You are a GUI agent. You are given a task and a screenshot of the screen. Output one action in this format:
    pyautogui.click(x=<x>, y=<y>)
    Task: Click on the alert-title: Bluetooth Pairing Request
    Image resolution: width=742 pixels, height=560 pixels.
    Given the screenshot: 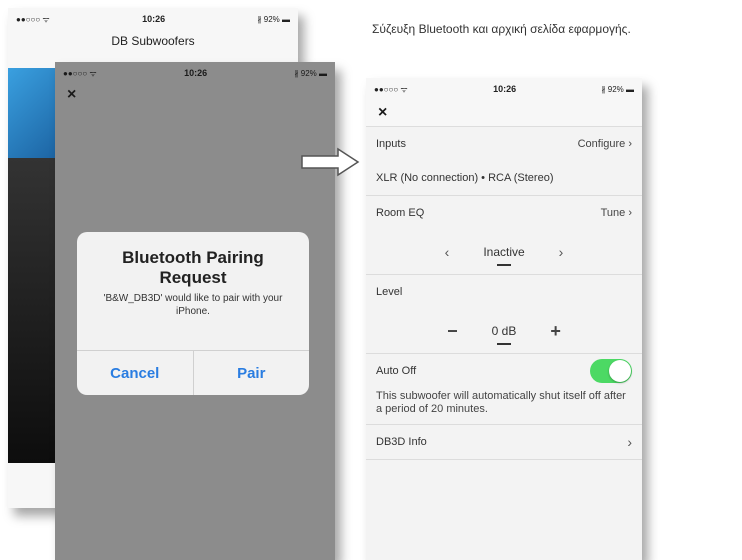 What is the action you would take?
    pyautogui.click(x=193, y=267)
    